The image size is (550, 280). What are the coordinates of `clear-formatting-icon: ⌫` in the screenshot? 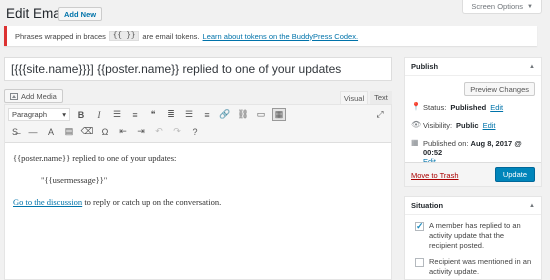 It's located at (87, 131).